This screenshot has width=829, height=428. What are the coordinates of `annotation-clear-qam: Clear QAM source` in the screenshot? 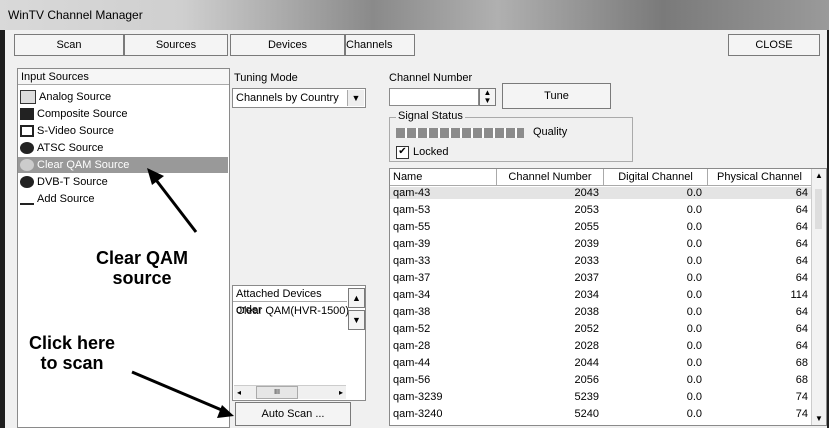 It's located at (142, 268).